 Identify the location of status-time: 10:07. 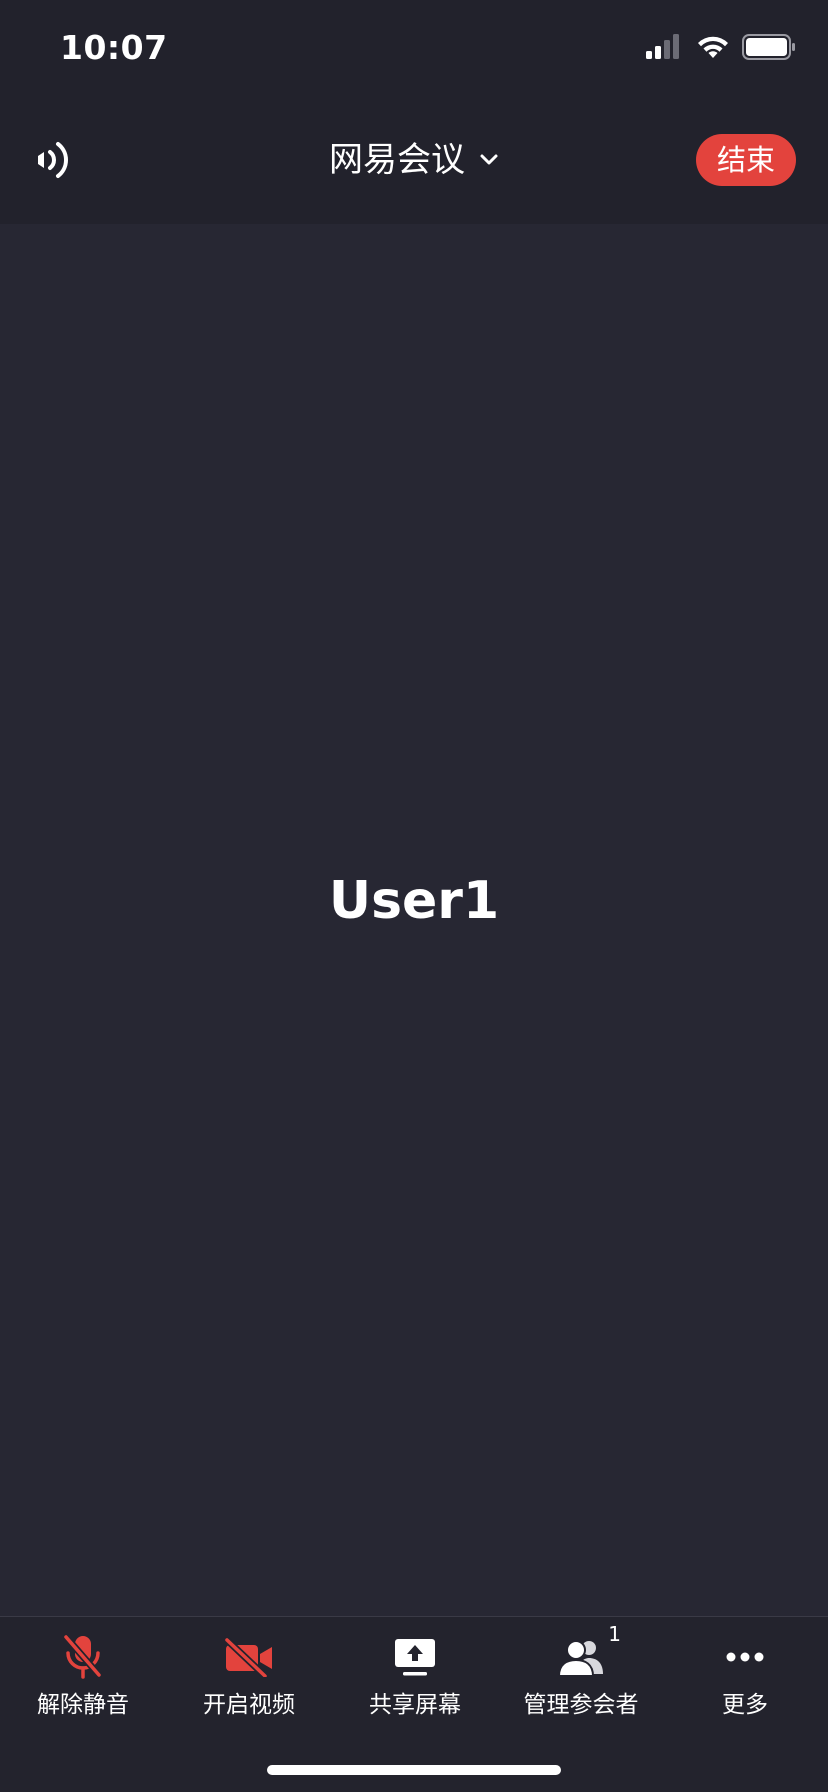
(114, 47).